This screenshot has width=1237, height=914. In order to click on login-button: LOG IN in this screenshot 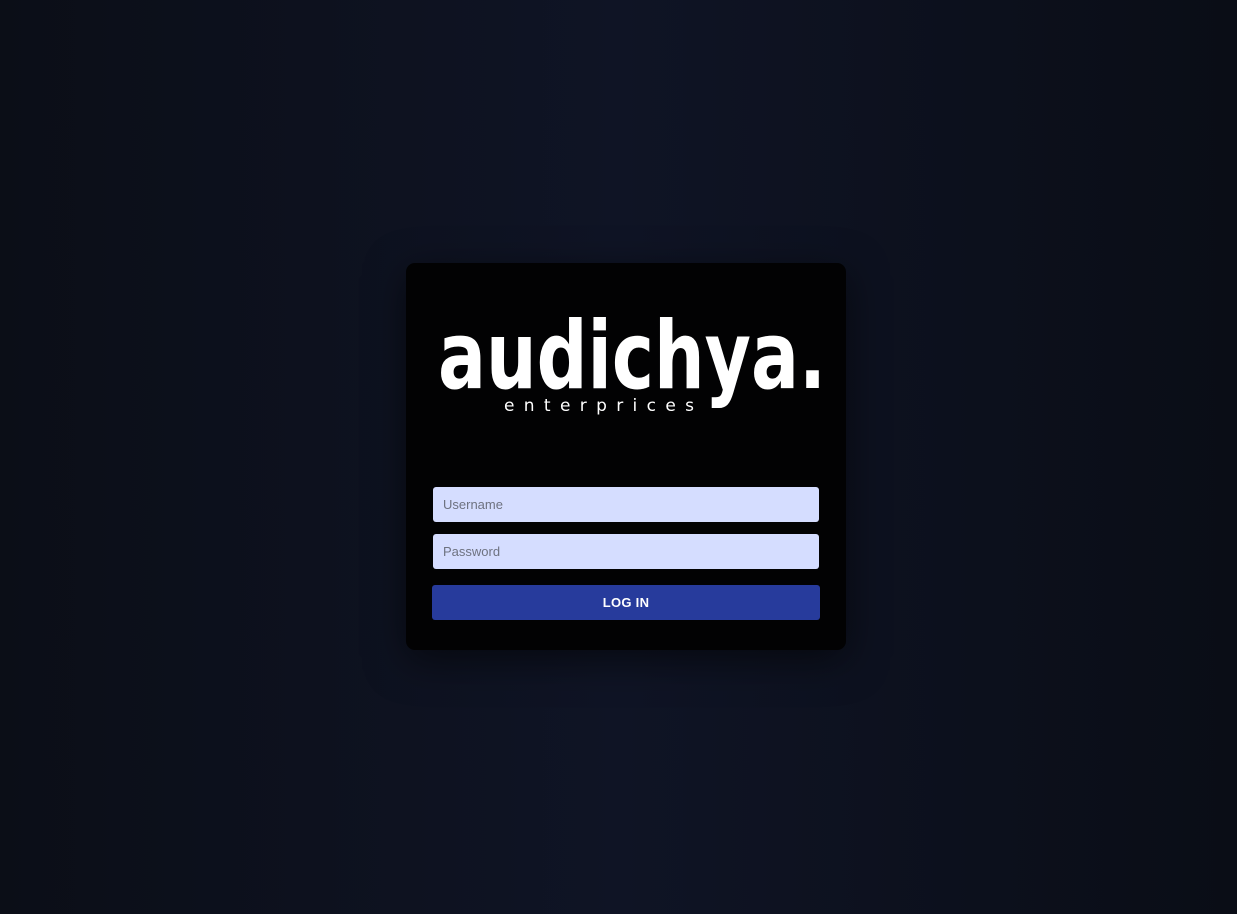, I will do `click(626, 602)`.